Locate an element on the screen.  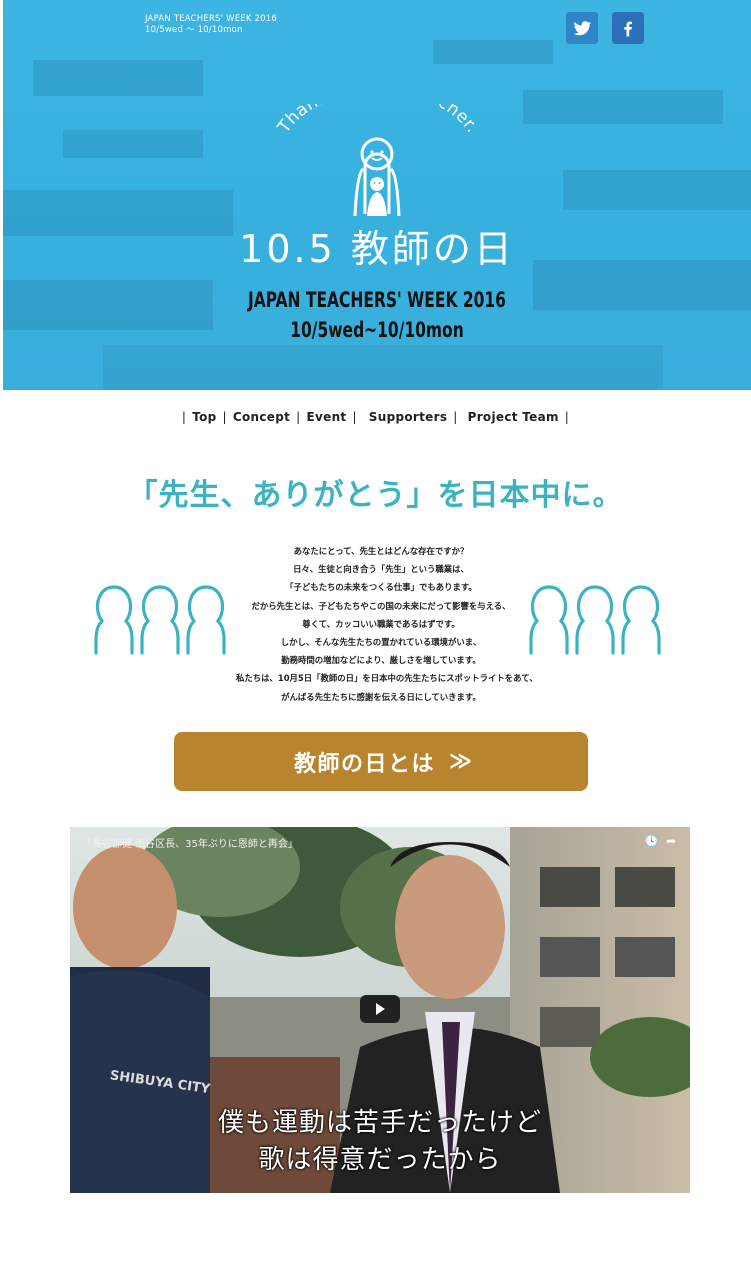
nav-item-top: Top is located at coordinates (204, 417).